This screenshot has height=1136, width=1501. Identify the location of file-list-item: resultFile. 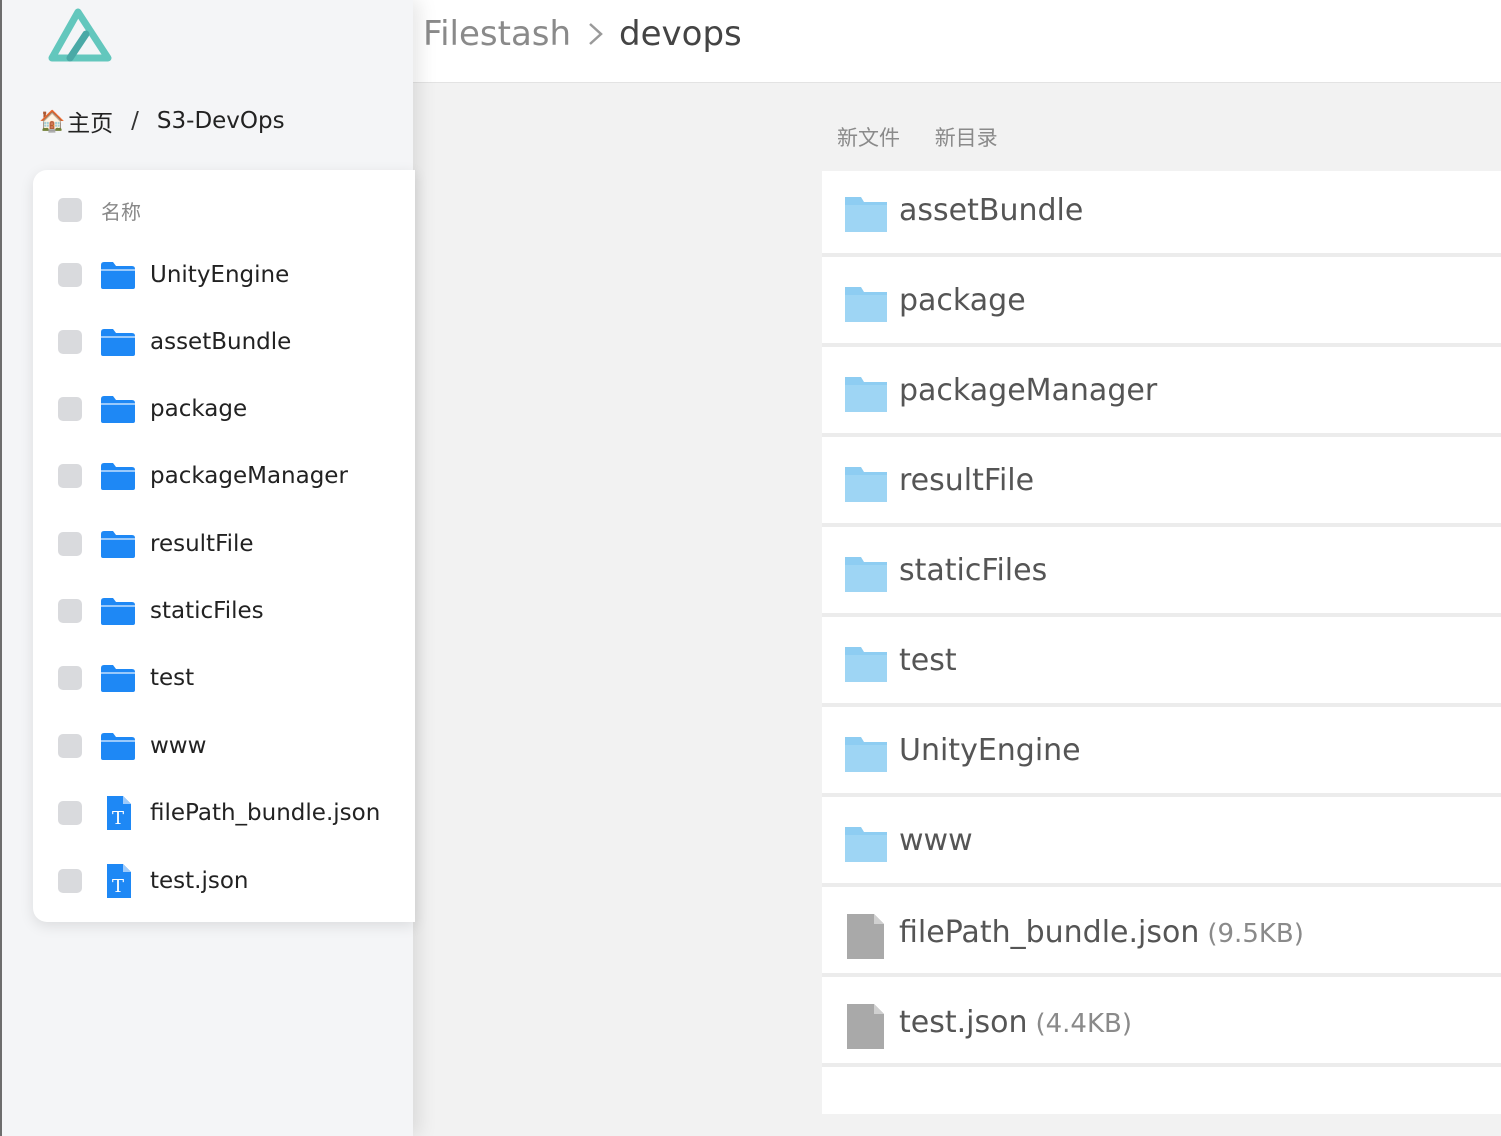
(1161, 484).